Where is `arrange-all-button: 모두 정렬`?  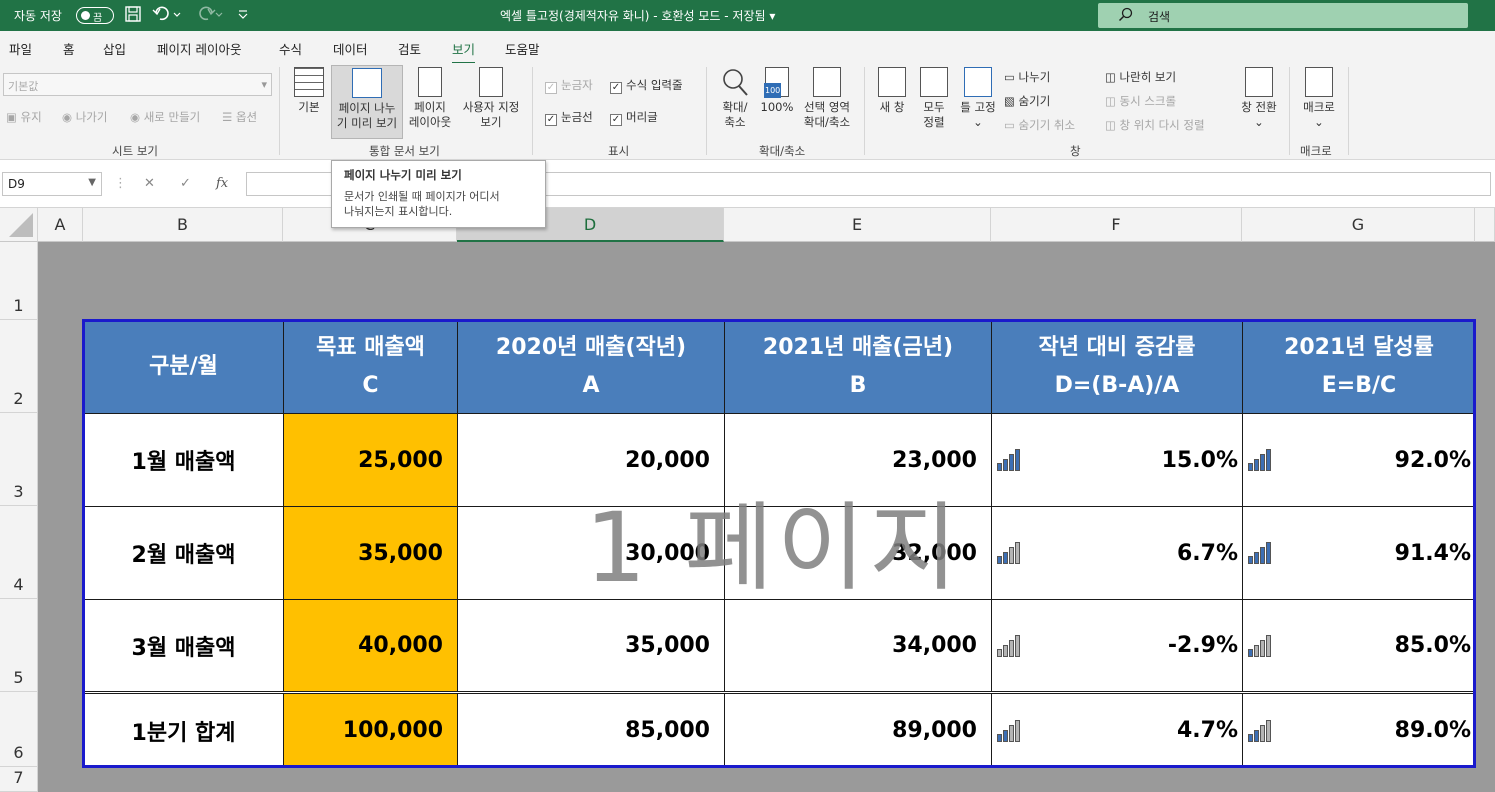
arrange-all-button: 모두 정렬 is located at coordinates (934, 98).